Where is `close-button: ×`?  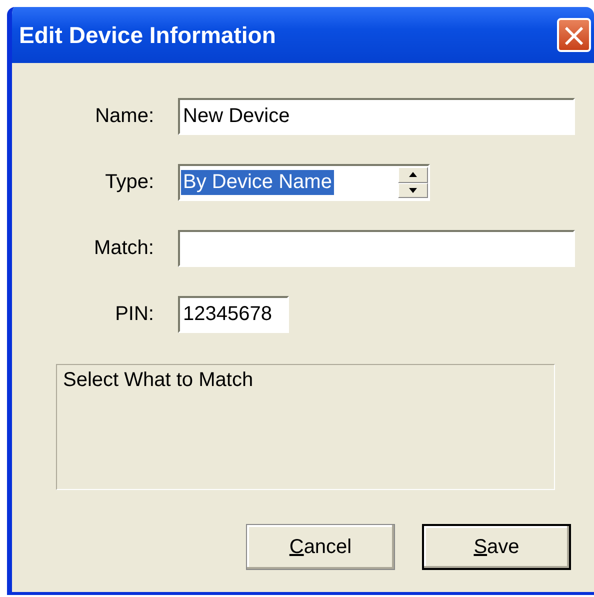 close-button: × is located at coordinates (574, 35).